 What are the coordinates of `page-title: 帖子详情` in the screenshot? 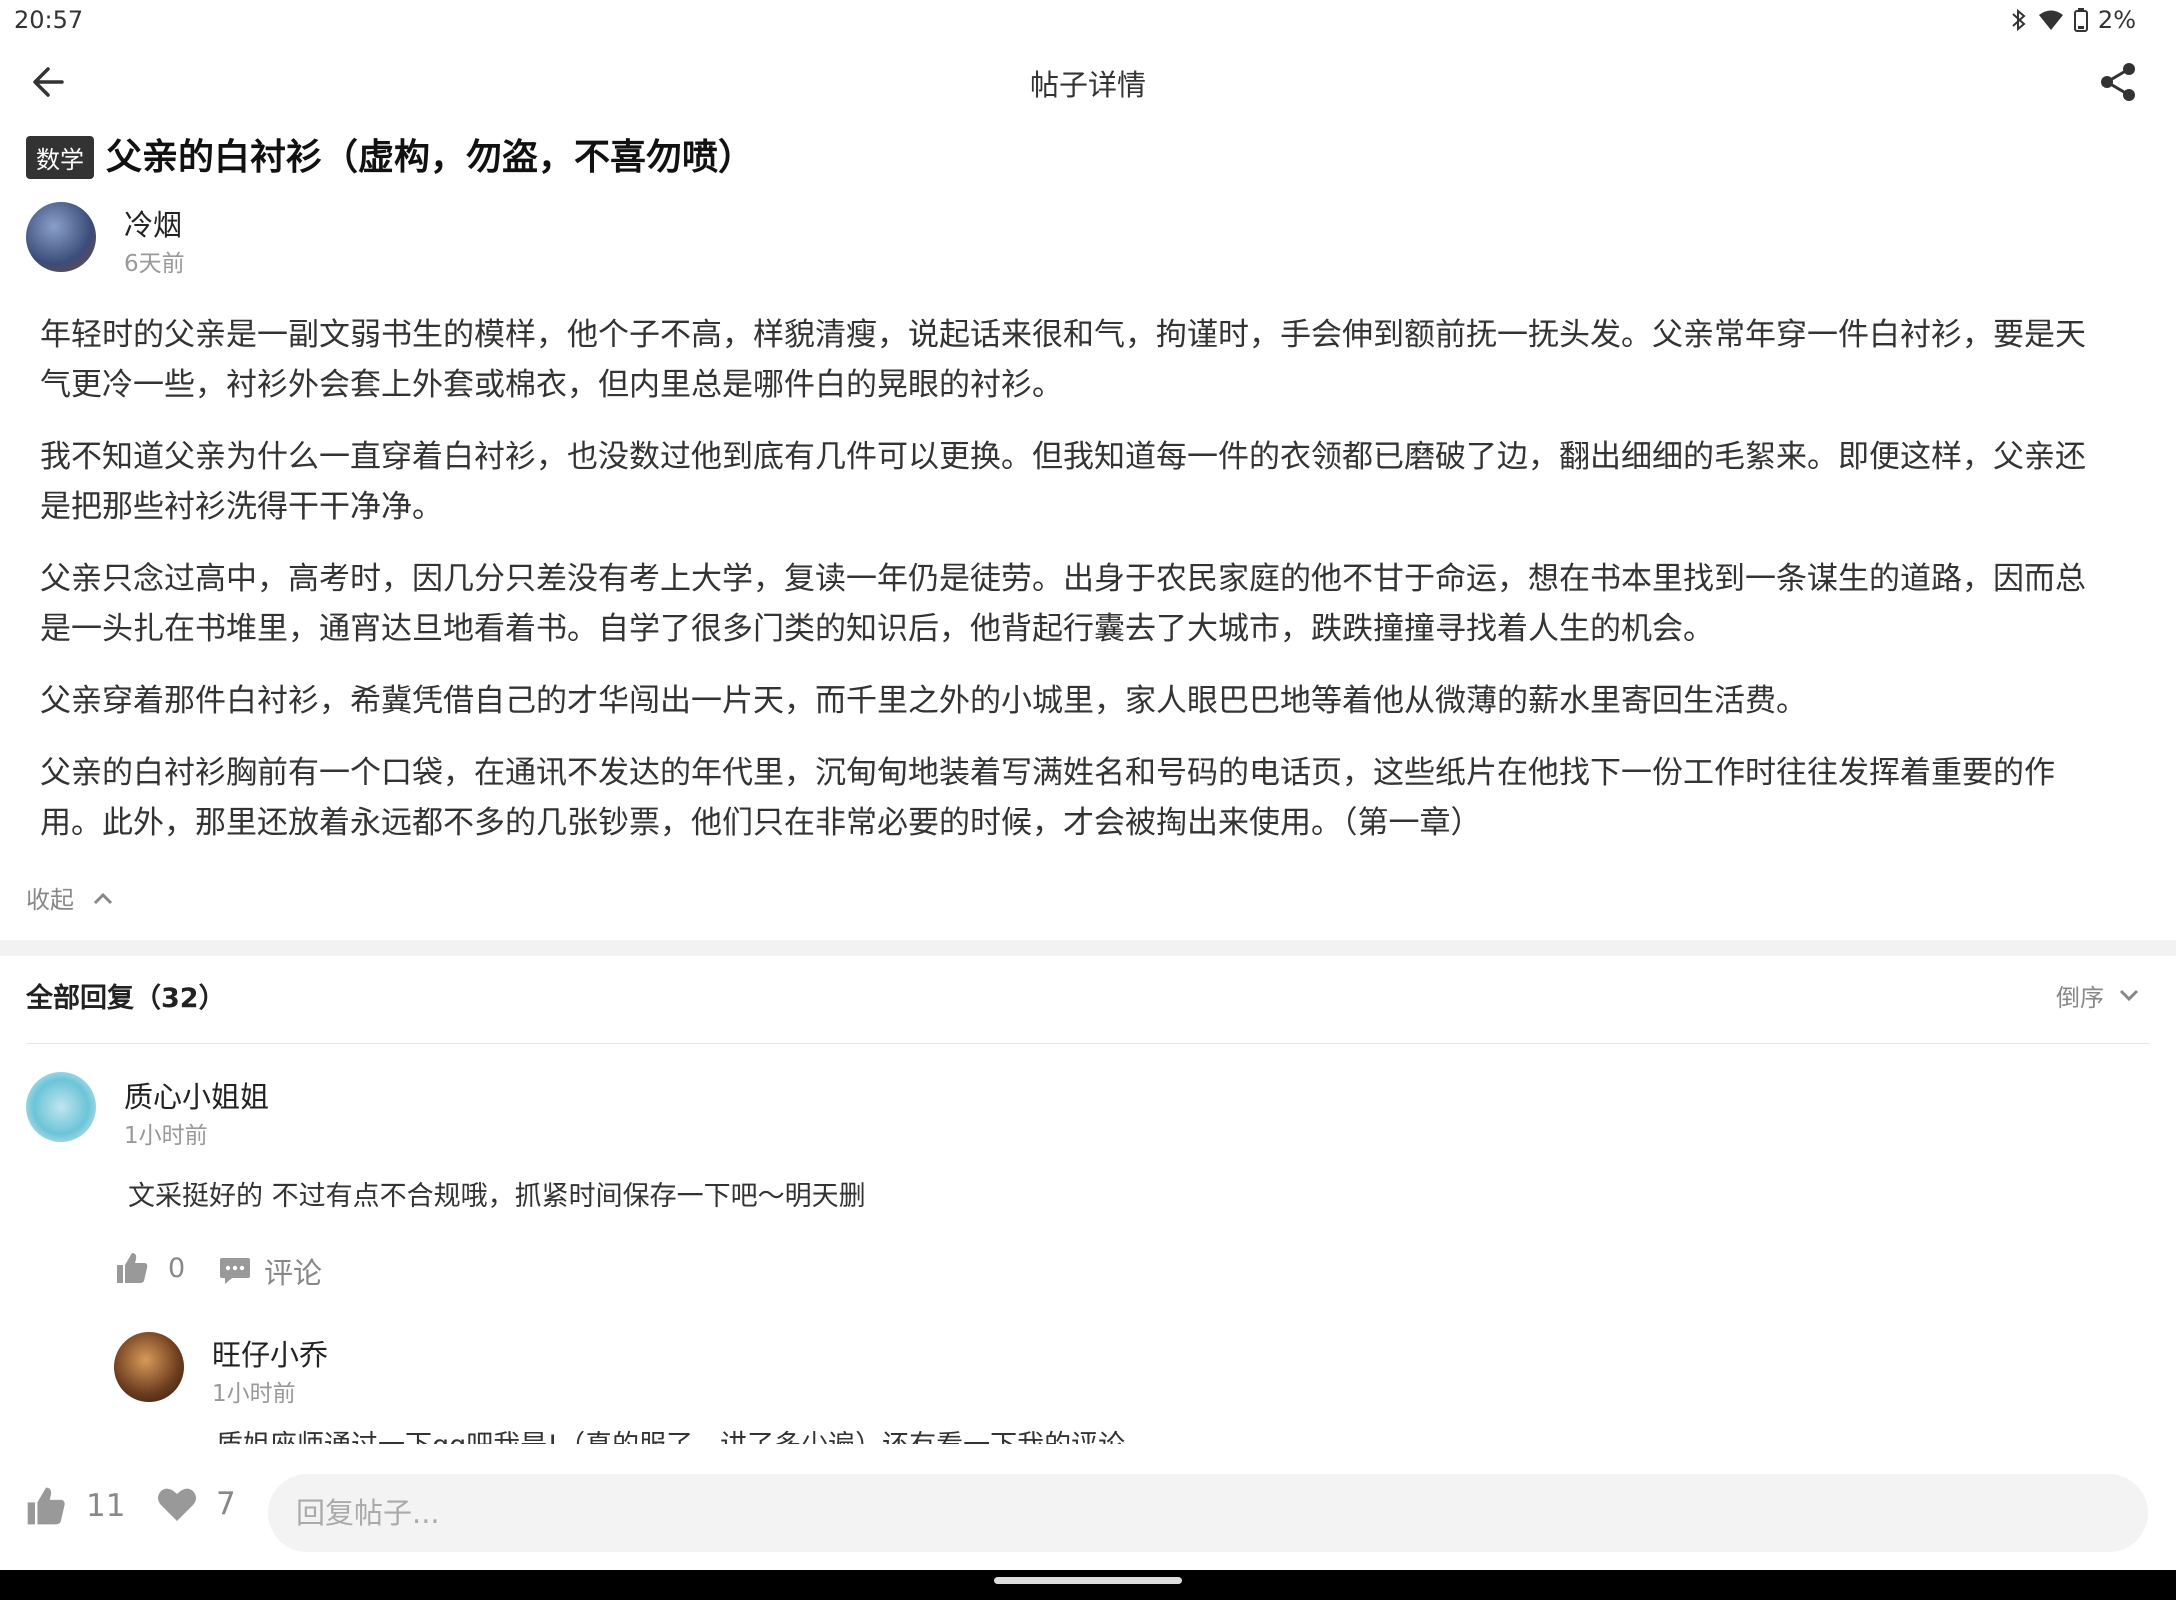 It's located at (1087, 85).